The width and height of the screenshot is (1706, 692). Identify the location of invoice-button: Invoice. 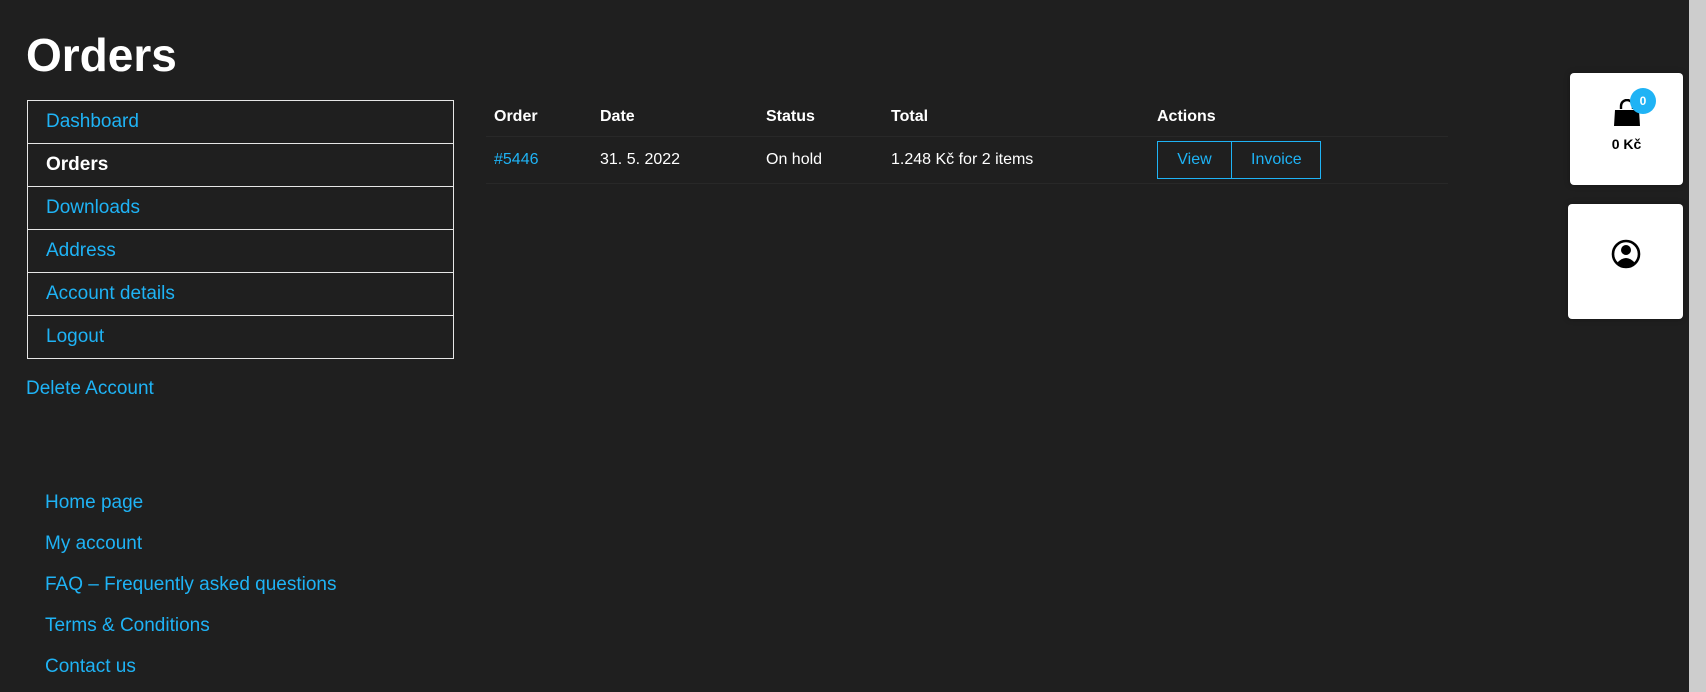
(1276, 160).